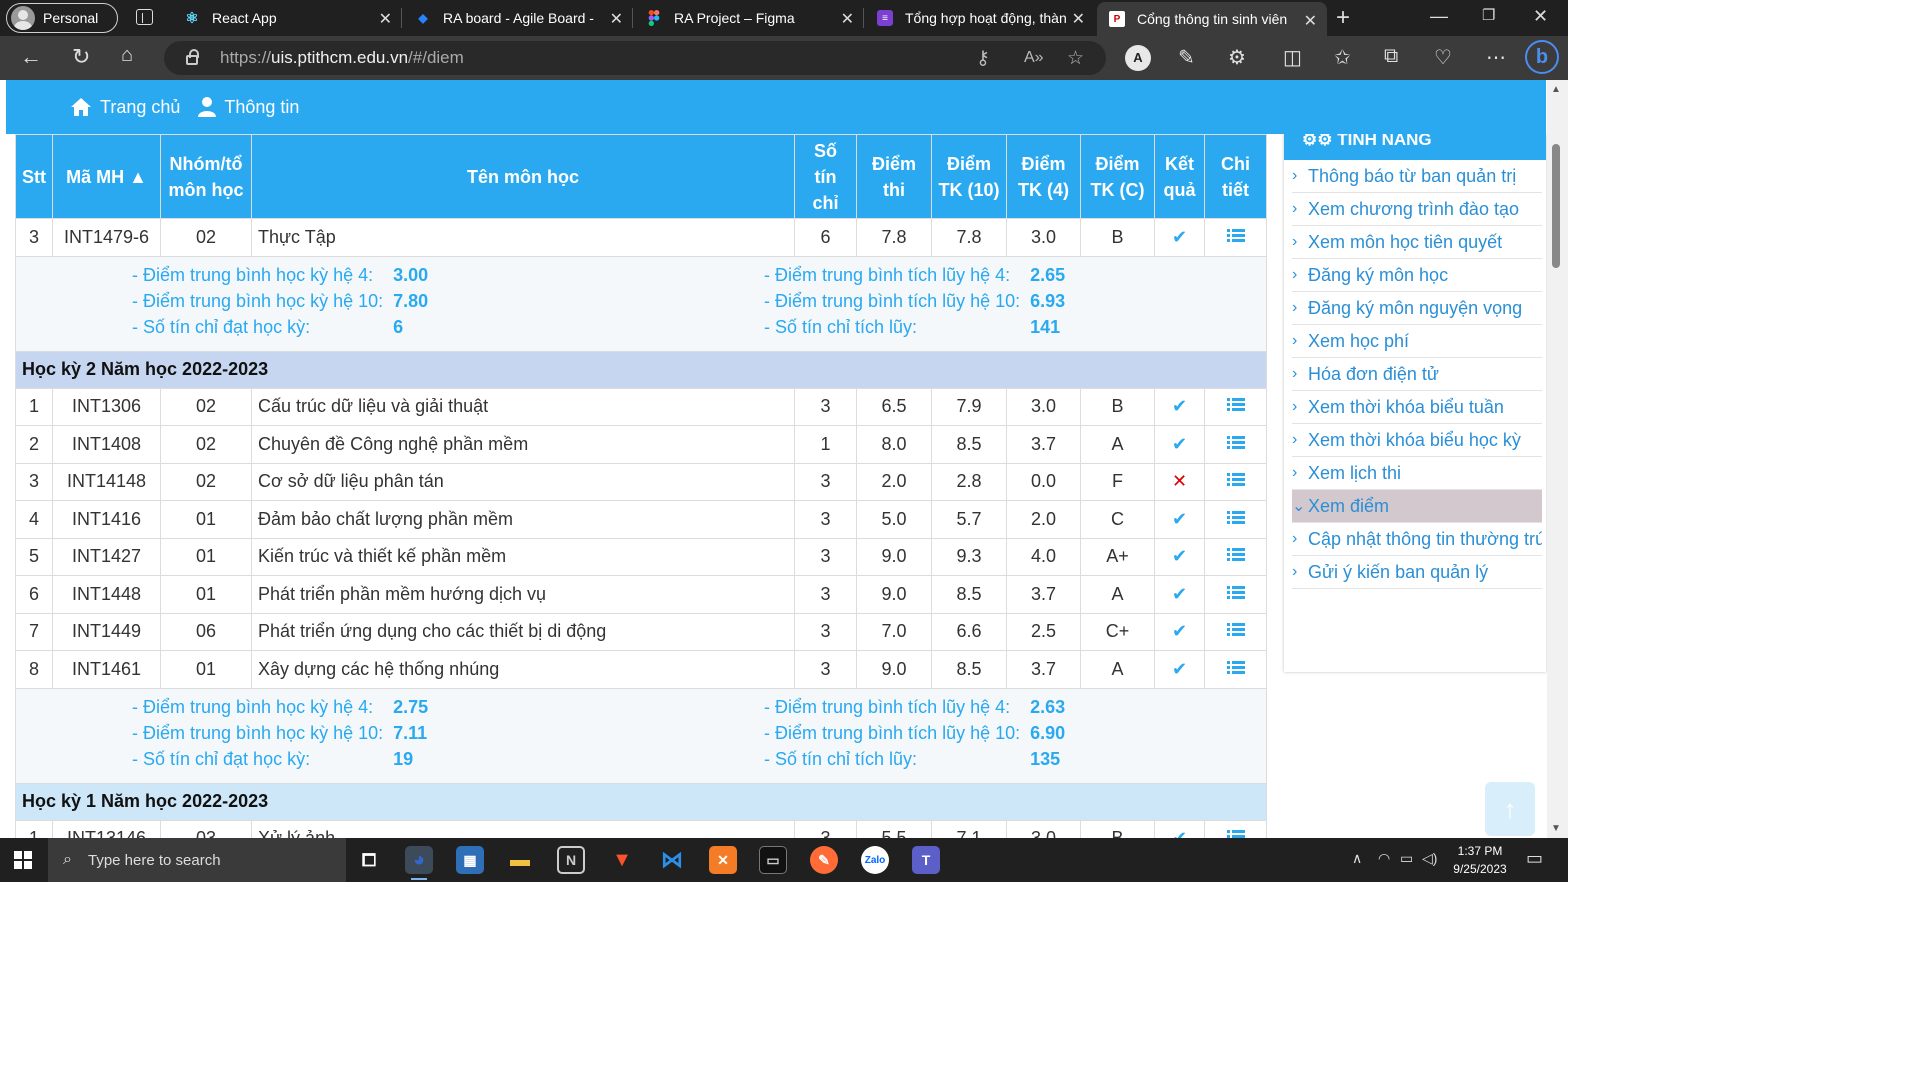 Image resolution: width=1920 pixels, height=1080 pixels. What do you see at coordinates (31, 57) in the screenshot?
I see `back-icon: ←` at bounding box center [31, 57].